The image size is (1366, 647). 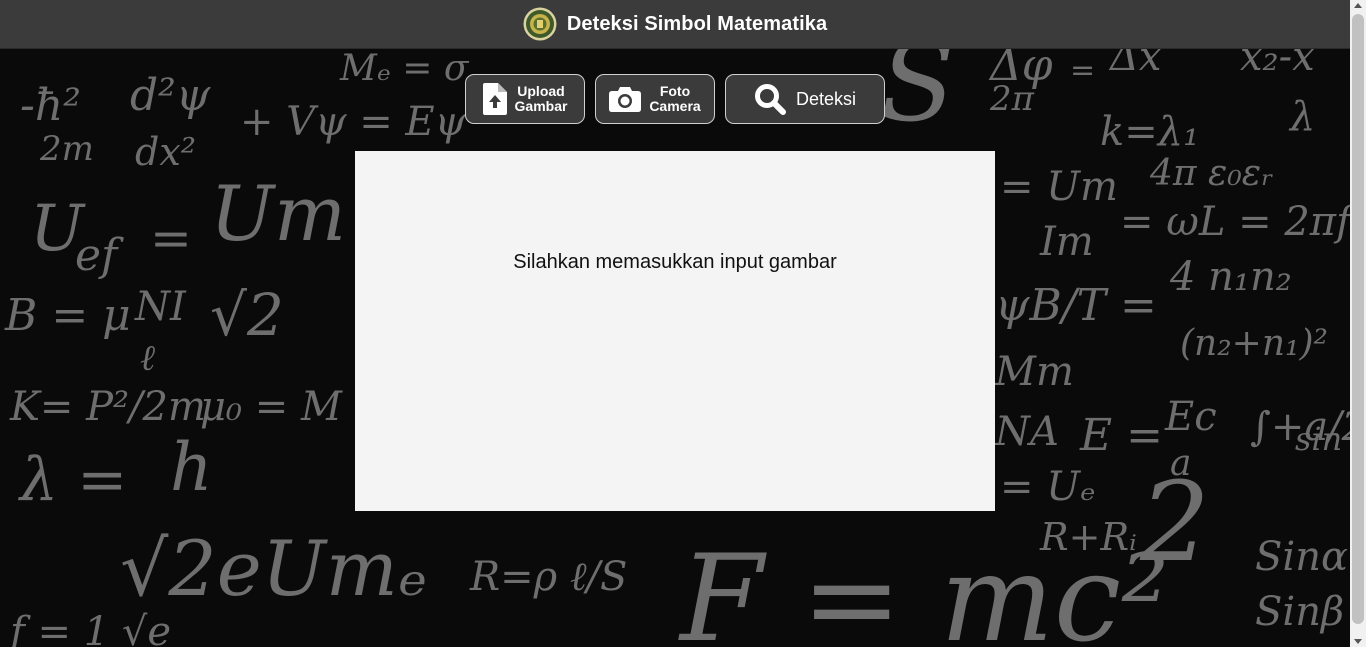 What do you see at coordinates (541, 91) in the screenshot?
I see `upload-label-line1: Upload` at bounding box center [541, 91].